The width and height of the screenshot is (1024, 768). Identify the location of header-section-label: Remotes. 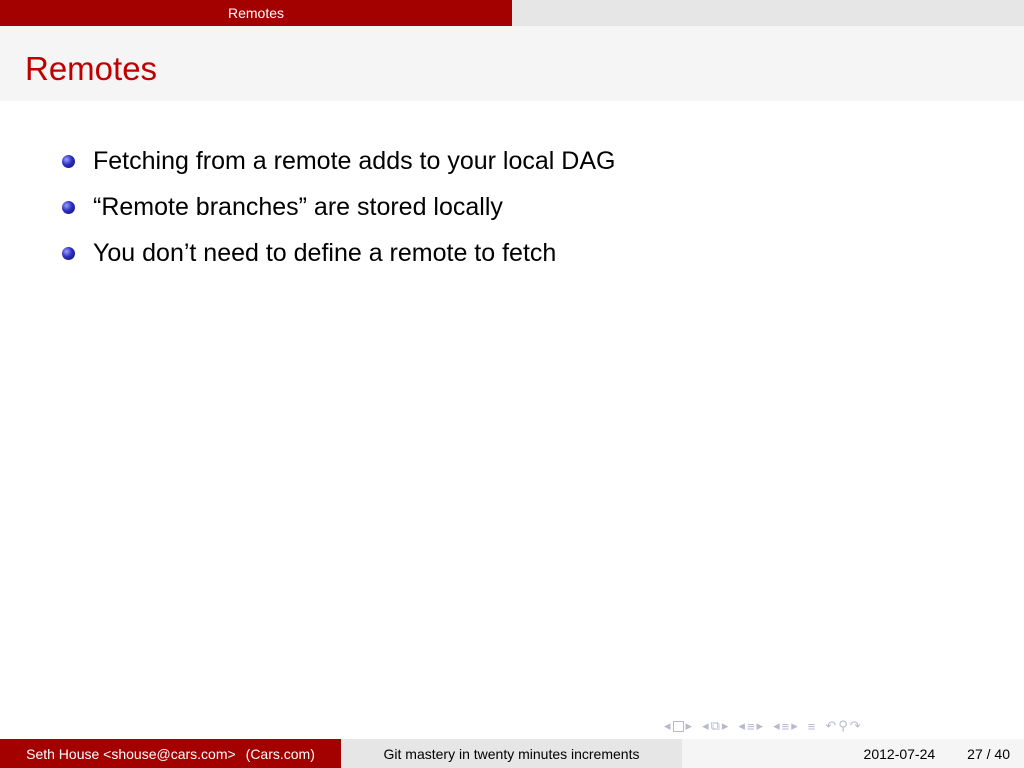
(256, 13).